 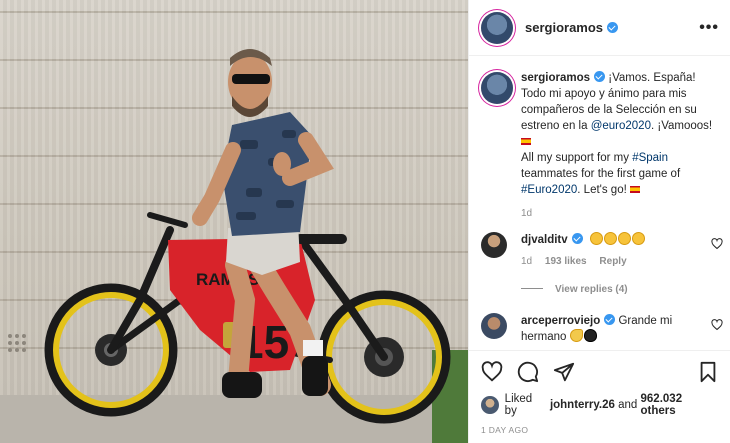 I want to click on liked-by-user: johnterry.26, so click(x=582, y=405).